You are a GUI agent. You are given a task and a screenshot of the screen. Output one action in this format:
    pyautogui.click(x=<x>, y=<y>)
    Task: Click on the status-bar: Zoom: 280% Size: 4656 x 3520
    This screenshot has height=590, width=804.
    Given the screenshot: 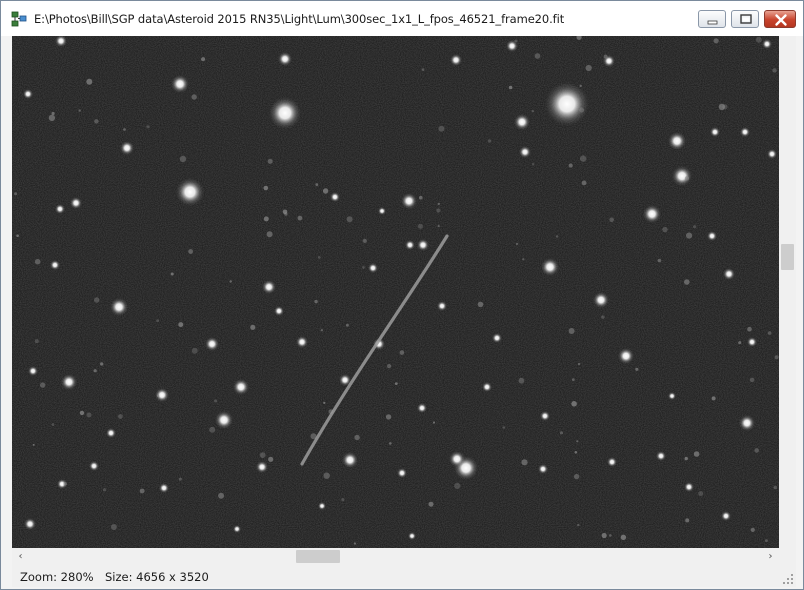 What is the action you would take?
    pyautogui.click(x=404, y=576)
    